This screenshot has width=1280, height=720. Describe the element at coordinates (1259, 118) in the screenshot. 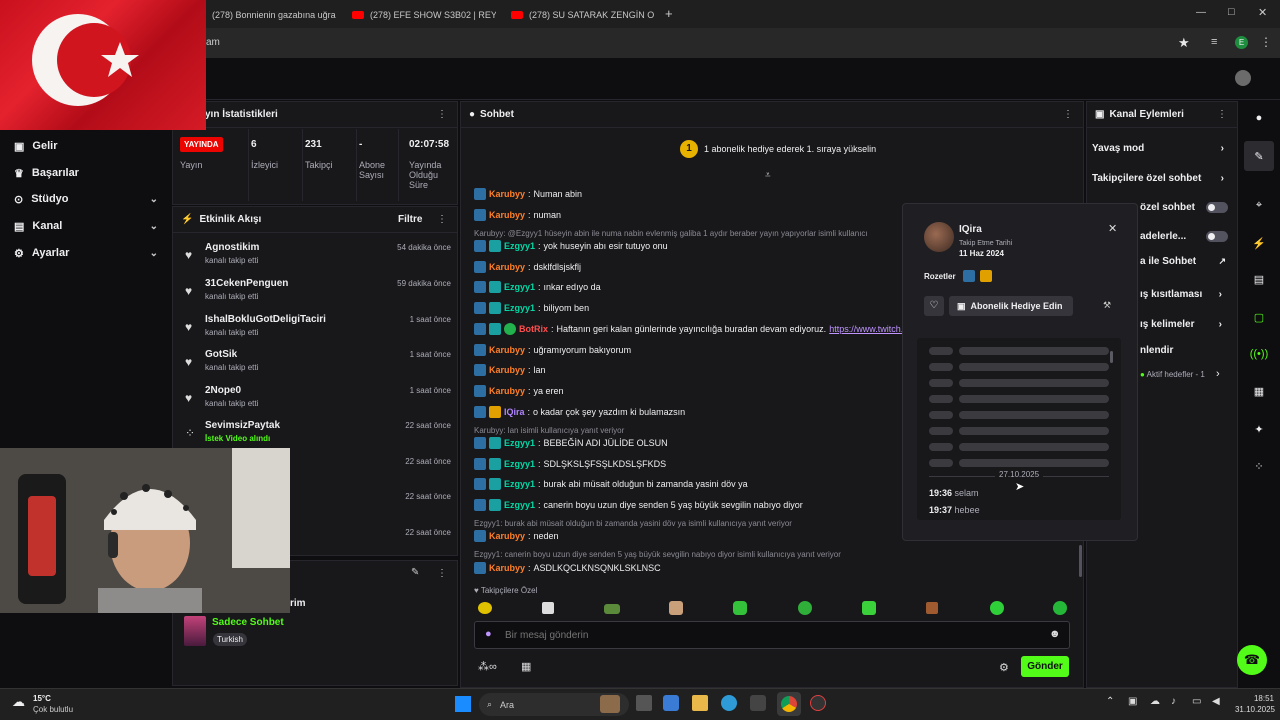

I see `info-icon: ●` at that location.